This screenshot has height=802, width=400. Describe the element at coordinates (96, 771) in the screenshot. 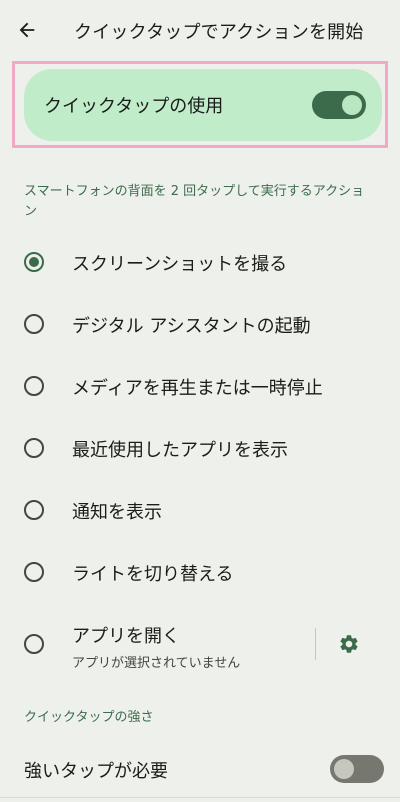

I see `strong-tap-label: 強いタップが必要` at that location.